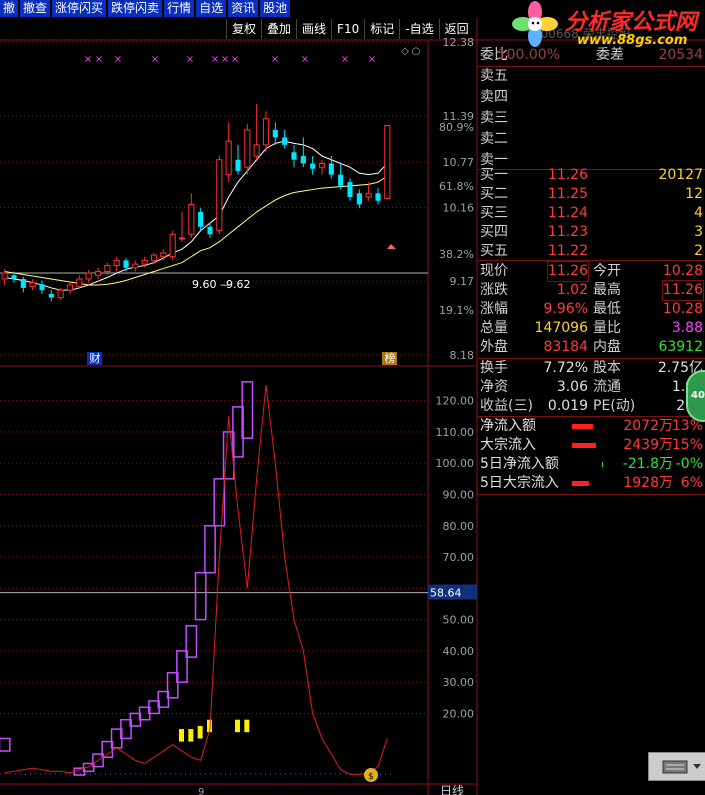 The height and width of the screenshot is (795, 705). I want to click on buy-price: 11.23, so click(567, 232).